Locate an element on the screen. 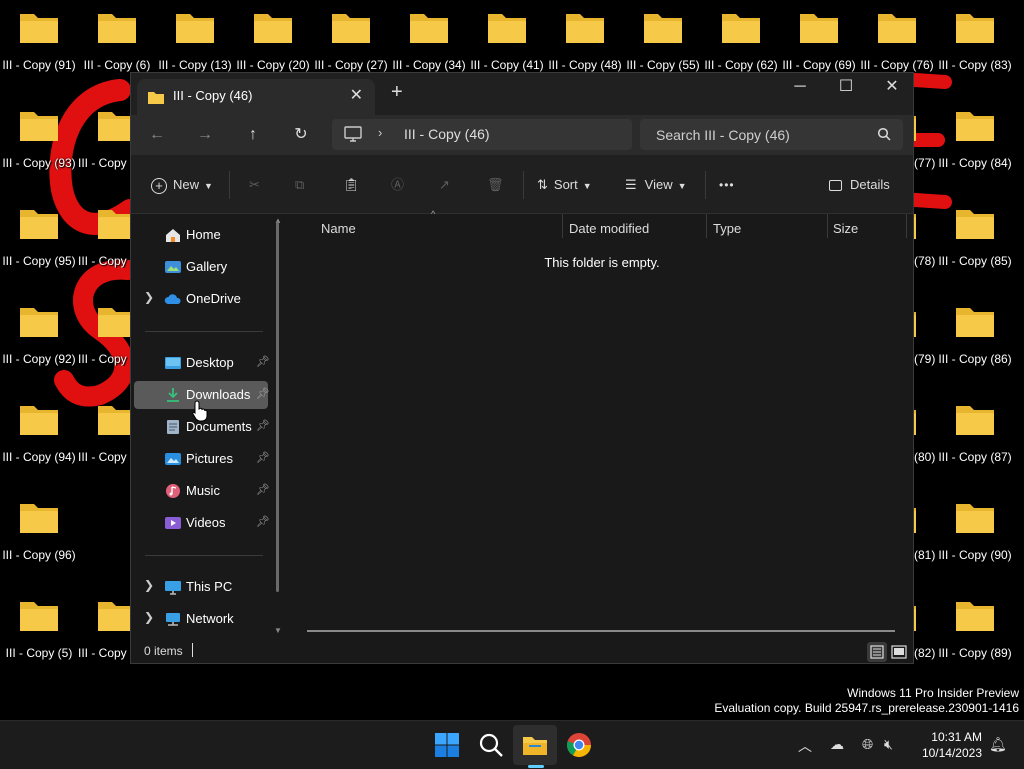 The width and height of the screenshot is (1024, 769). details-view-button is located at coordinates (877, 652).